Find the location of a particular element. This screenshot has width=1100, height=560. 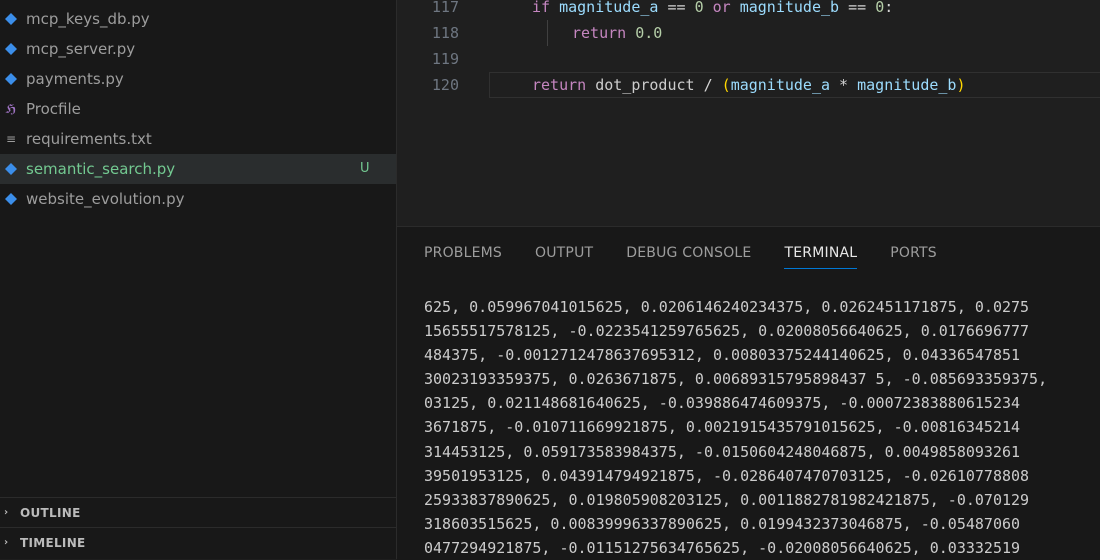

file-item-payments: payments.py is located at coordinates (198, 79).